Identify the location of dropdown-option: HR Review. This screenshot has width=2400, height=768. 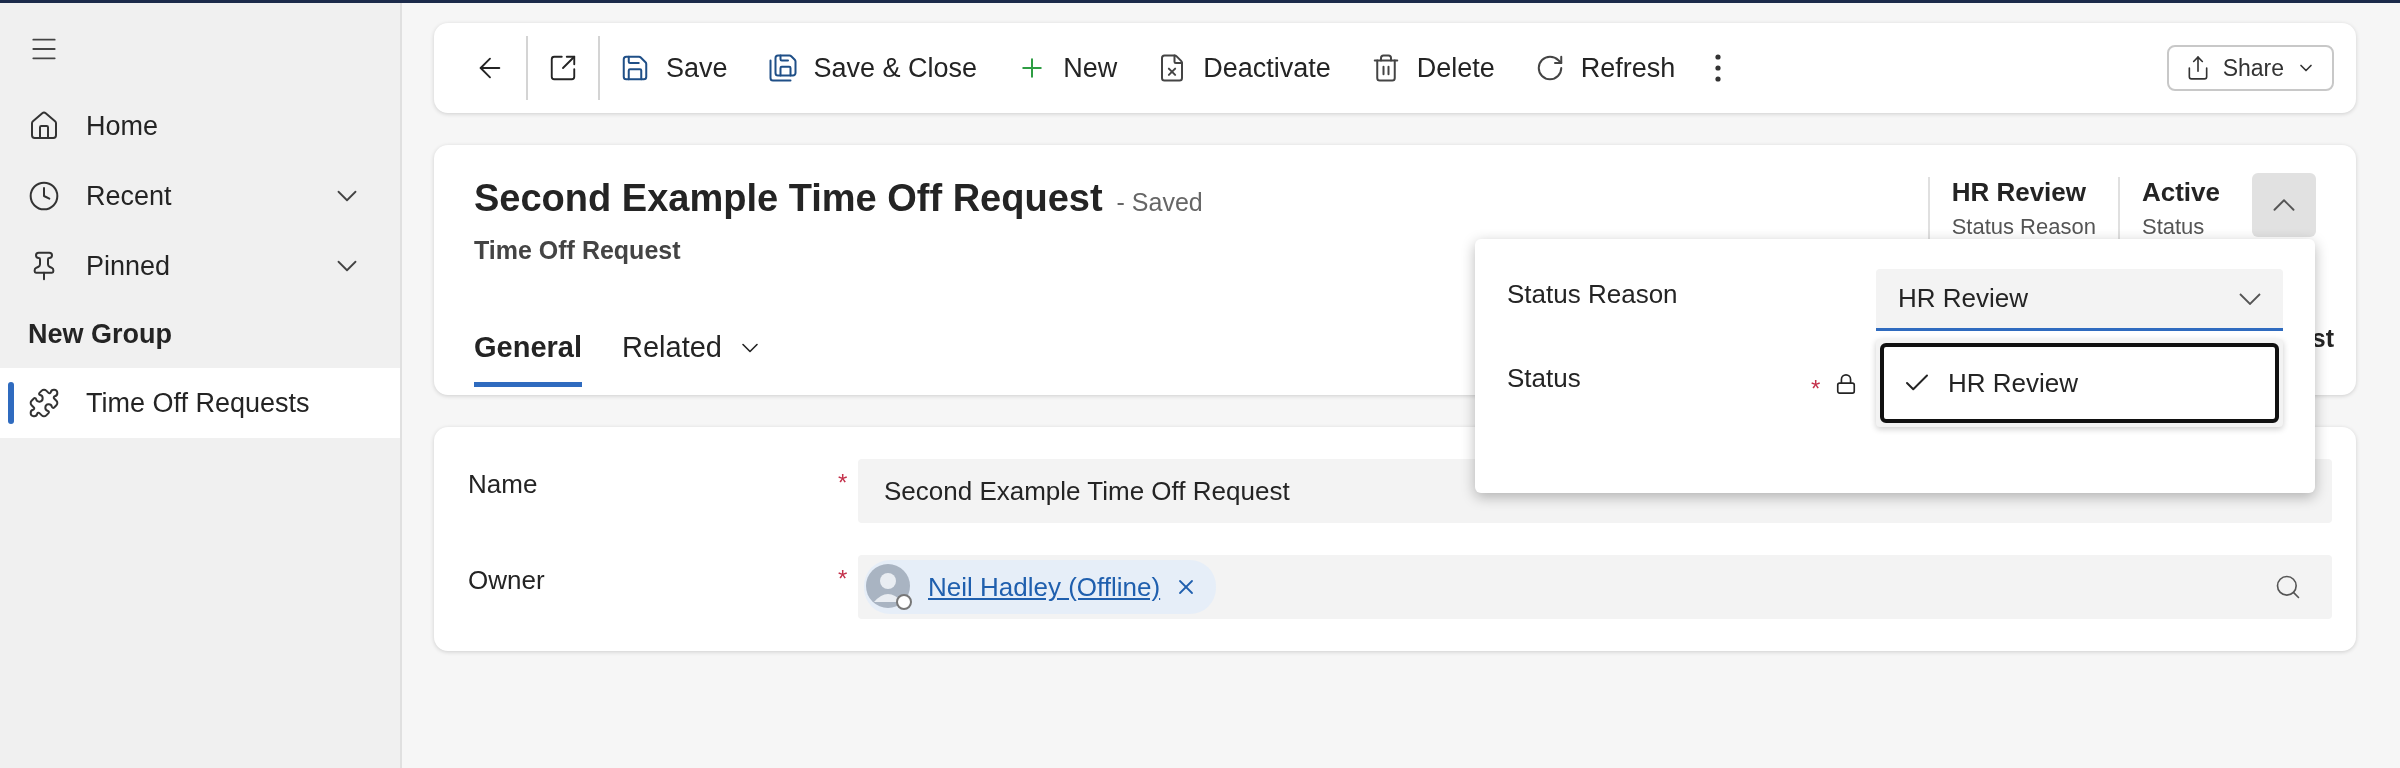
(2079, 383).